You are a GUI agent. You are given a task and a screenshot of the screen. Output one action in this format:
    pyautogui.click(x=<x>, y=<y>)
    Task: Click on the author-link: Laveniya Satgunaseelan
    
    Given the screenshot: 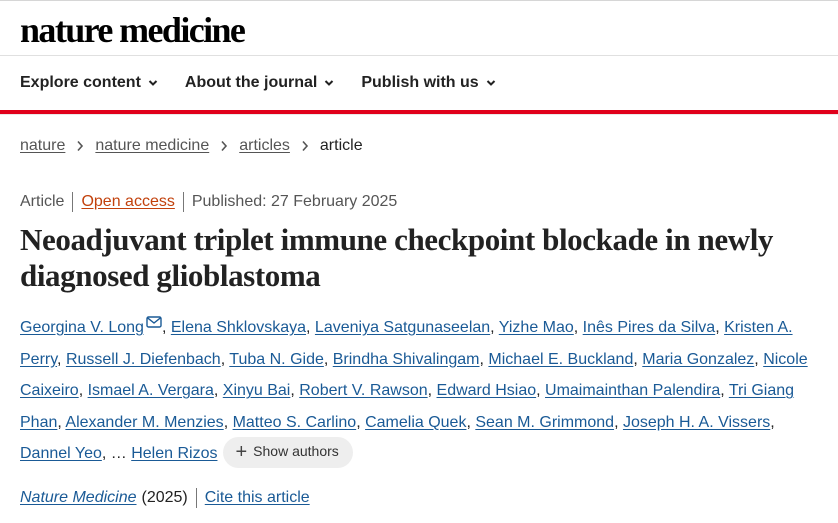 What is the action you would take?
    pyautogui.click(x=402, y=327)
    